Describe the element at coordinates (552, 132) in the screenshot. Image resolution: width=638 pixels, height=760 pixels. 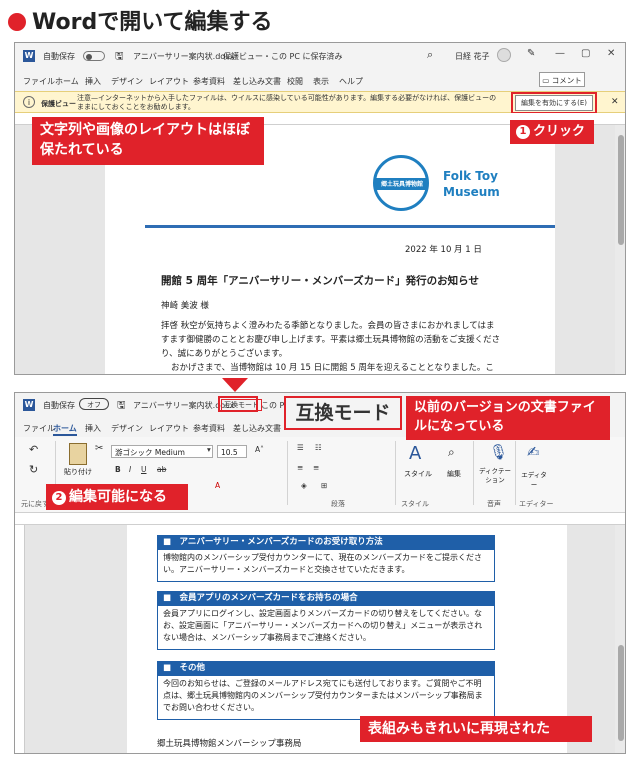
I see `callout-click: 1 クリック` at that location.